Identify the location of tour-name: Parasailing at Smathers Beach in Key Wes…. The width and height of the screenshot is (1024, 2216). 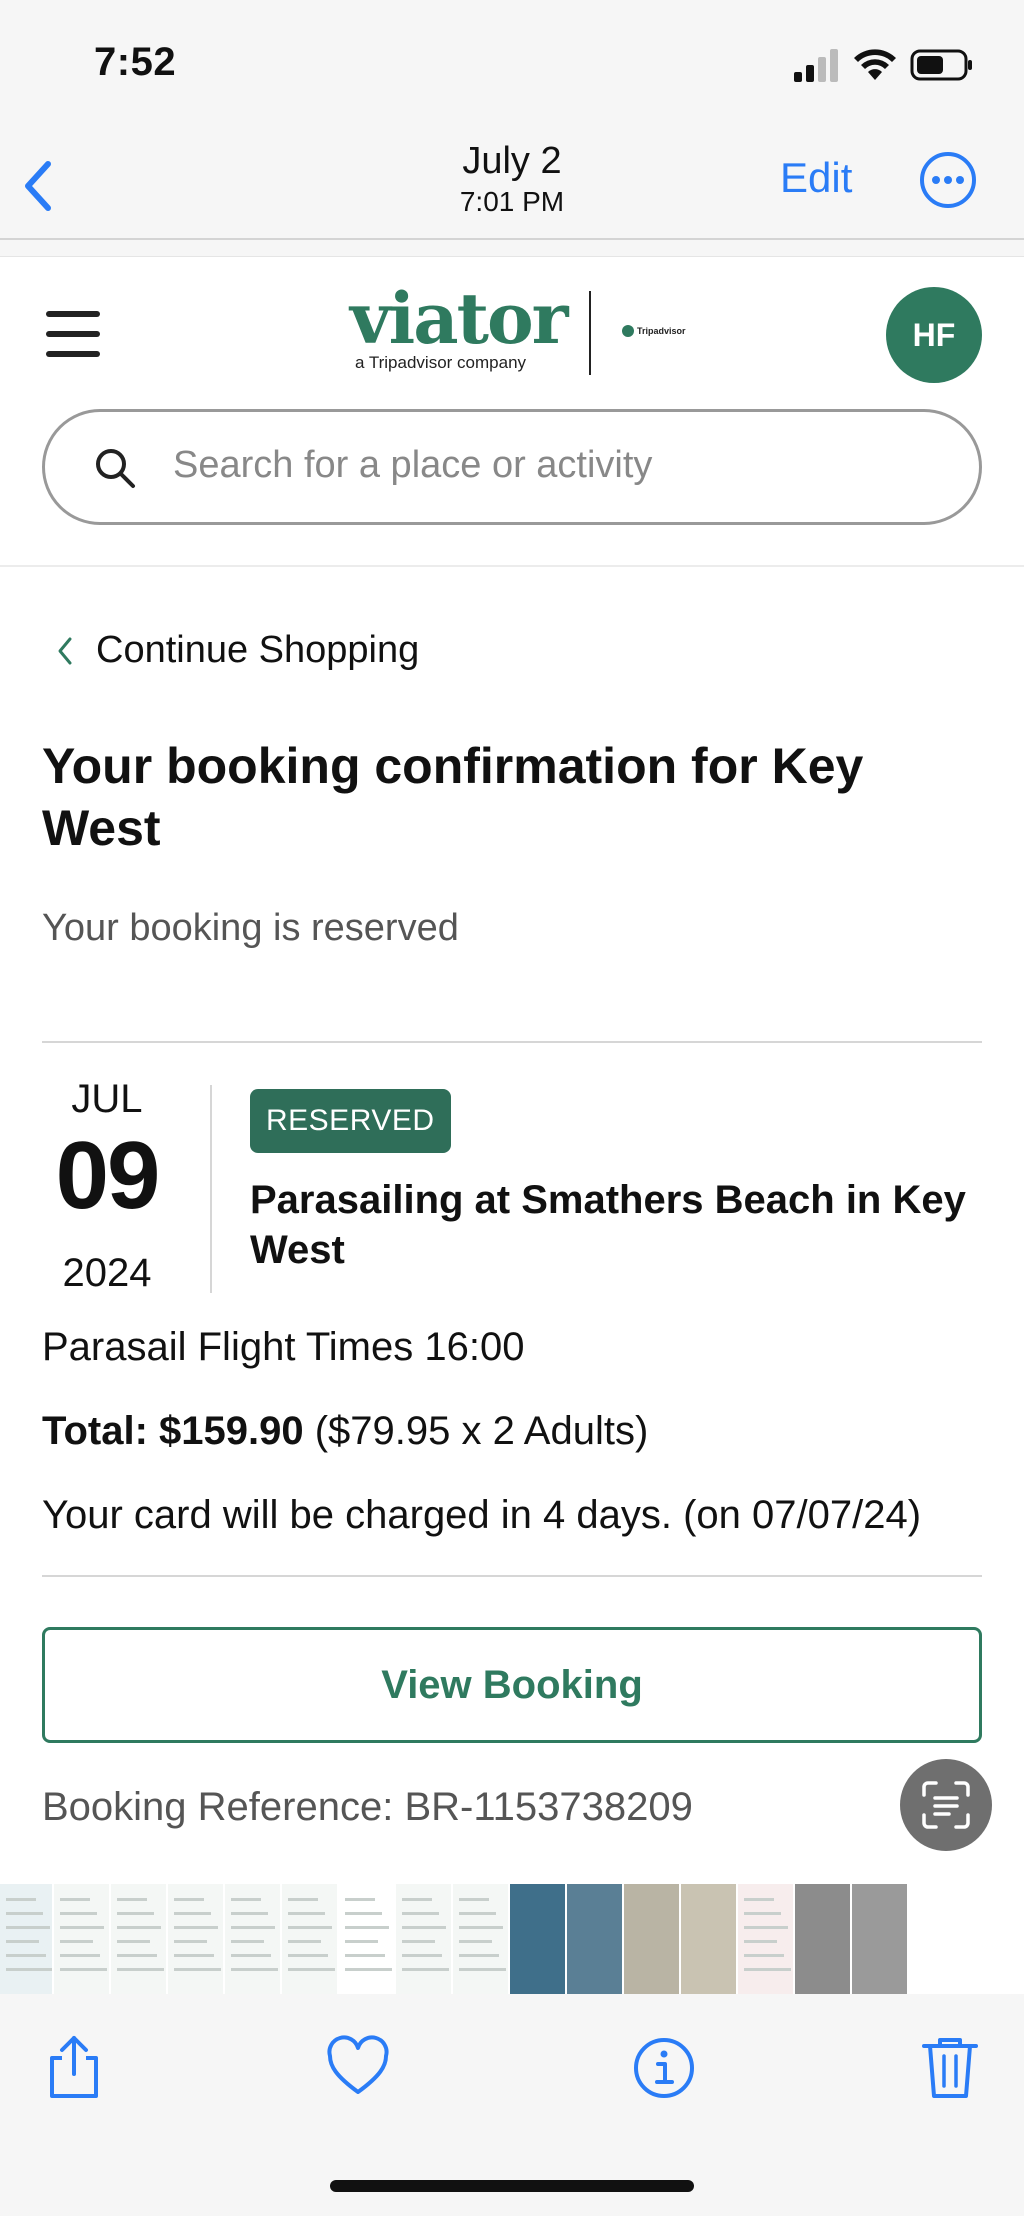
(608, 1225).